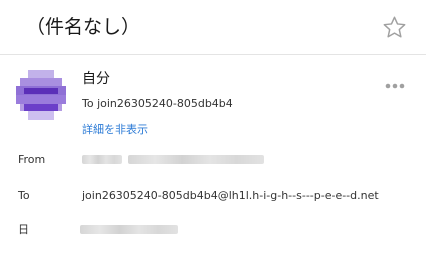 The image size is (426, 270). I want to click on sender-name: 自分, so click(96, 79).